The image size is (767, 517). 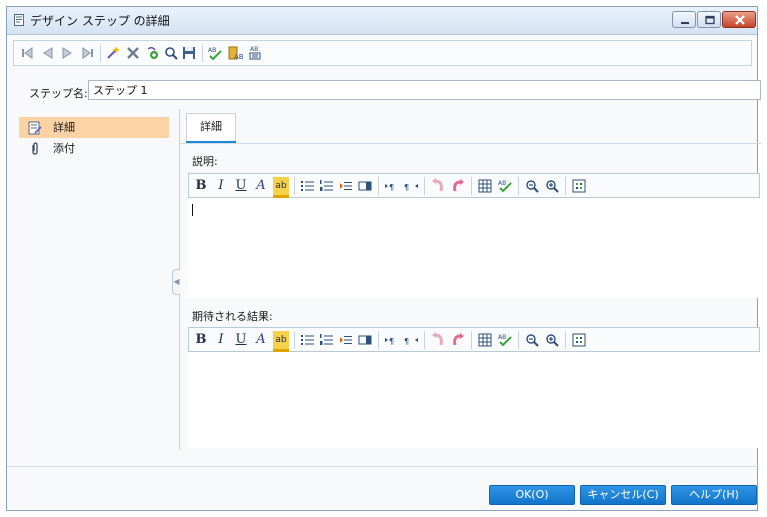 I want to click on nav-item-attachments: 添付, so click(x=94, y=148).